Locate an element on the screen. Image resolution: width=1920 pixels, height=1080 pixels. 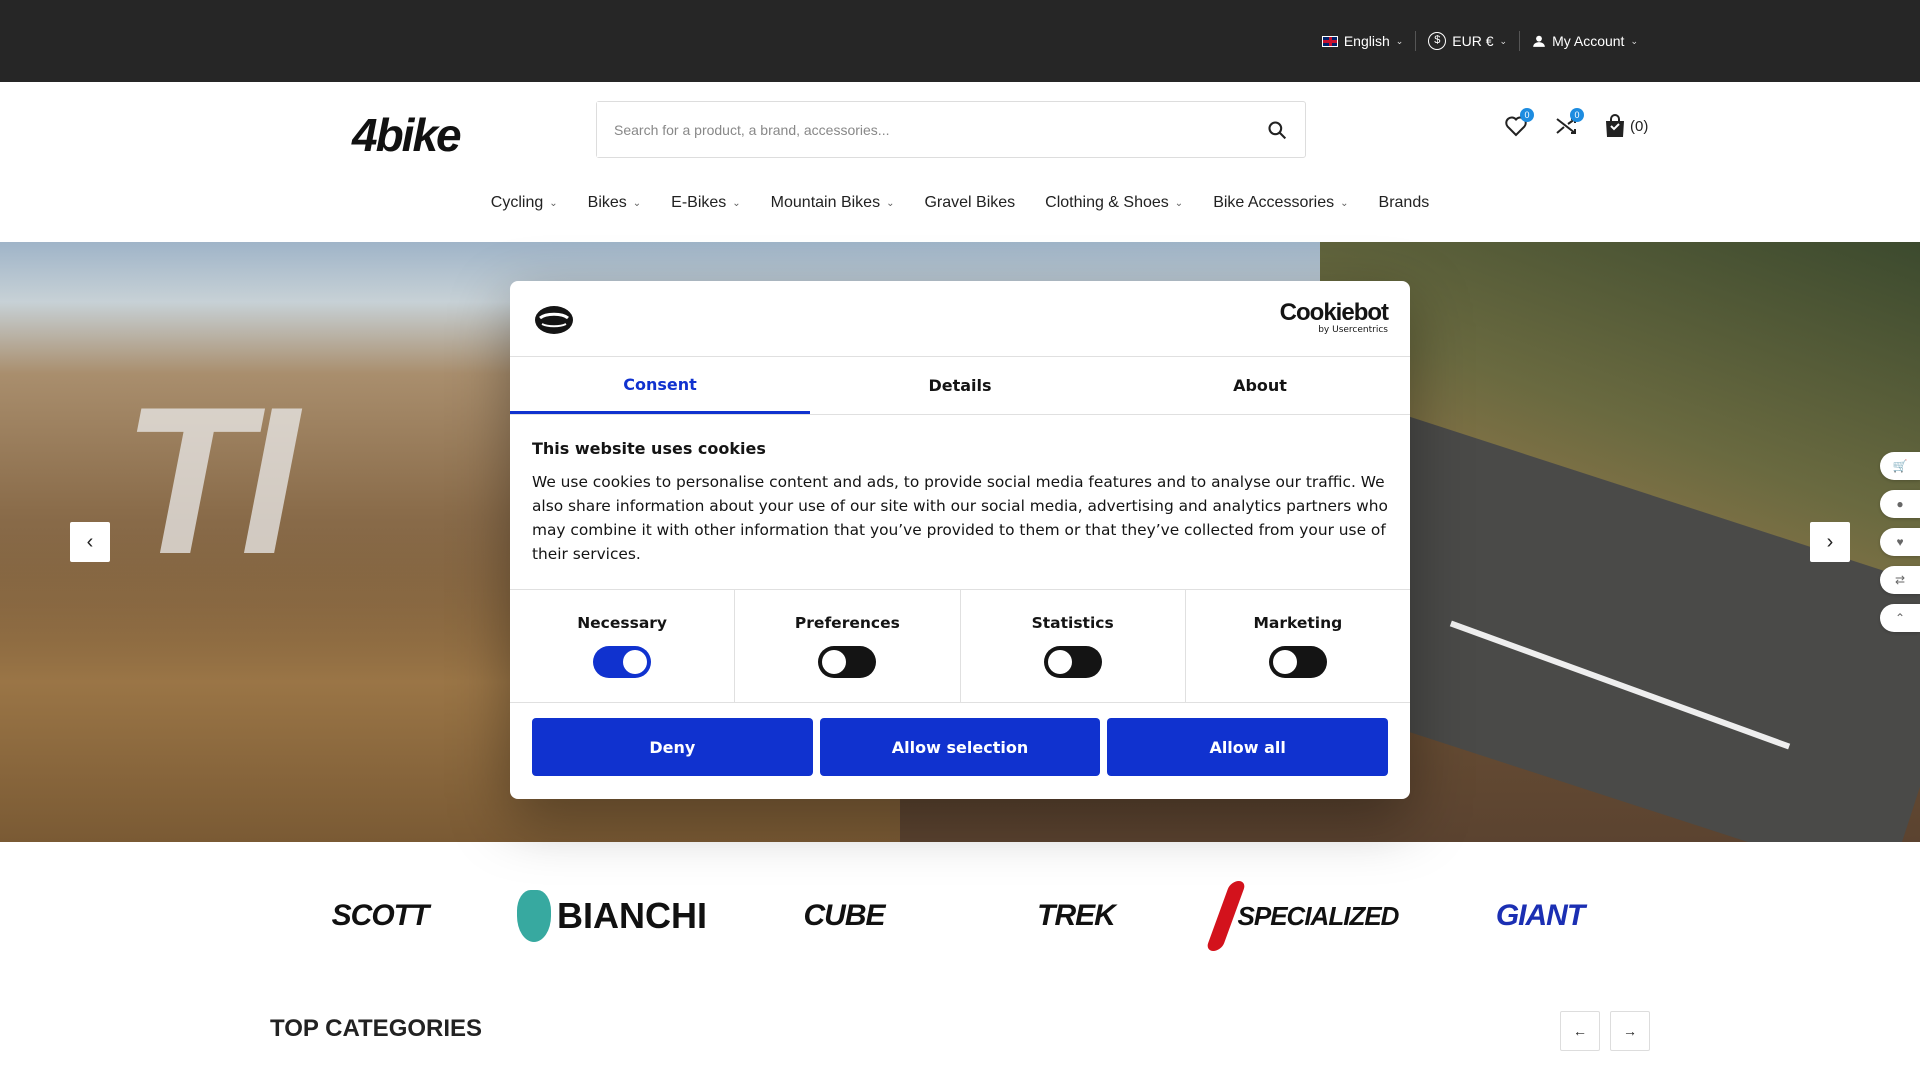
nav-label: Brands is located at coordinates (1404, 202).